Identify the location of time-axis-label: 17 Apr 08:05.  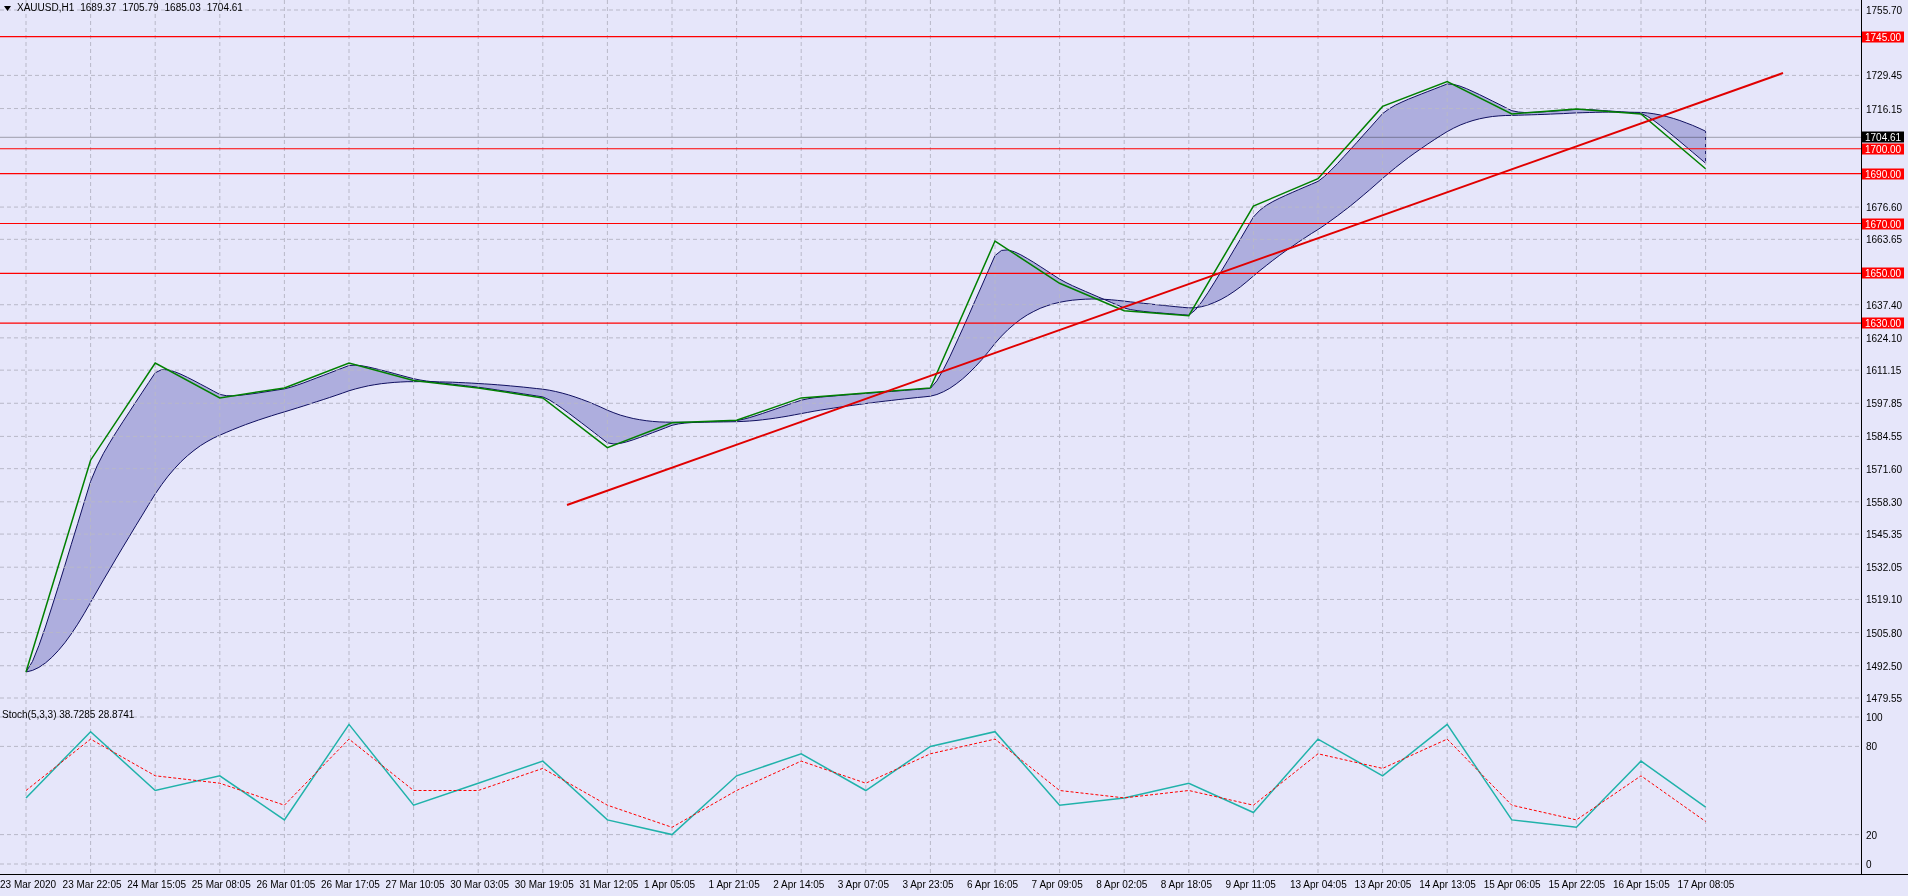
(1706, 885).